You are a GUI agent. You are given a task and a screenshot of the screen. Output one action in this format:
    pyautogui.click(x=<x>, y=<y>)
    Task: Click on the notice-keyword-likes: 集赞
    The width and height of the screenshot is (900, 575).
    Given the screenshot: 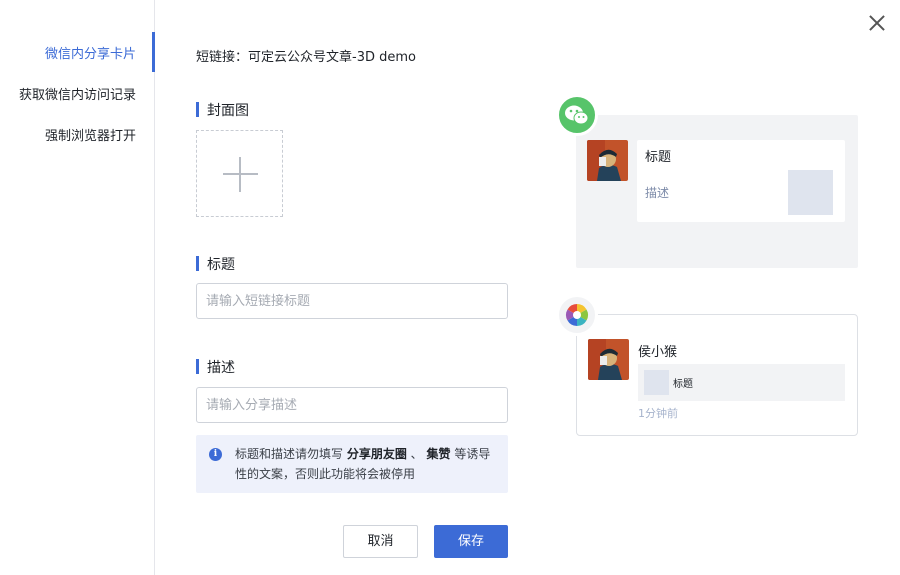 What is the action you would take?
    pyautogui.click(x=438, y=454)
    